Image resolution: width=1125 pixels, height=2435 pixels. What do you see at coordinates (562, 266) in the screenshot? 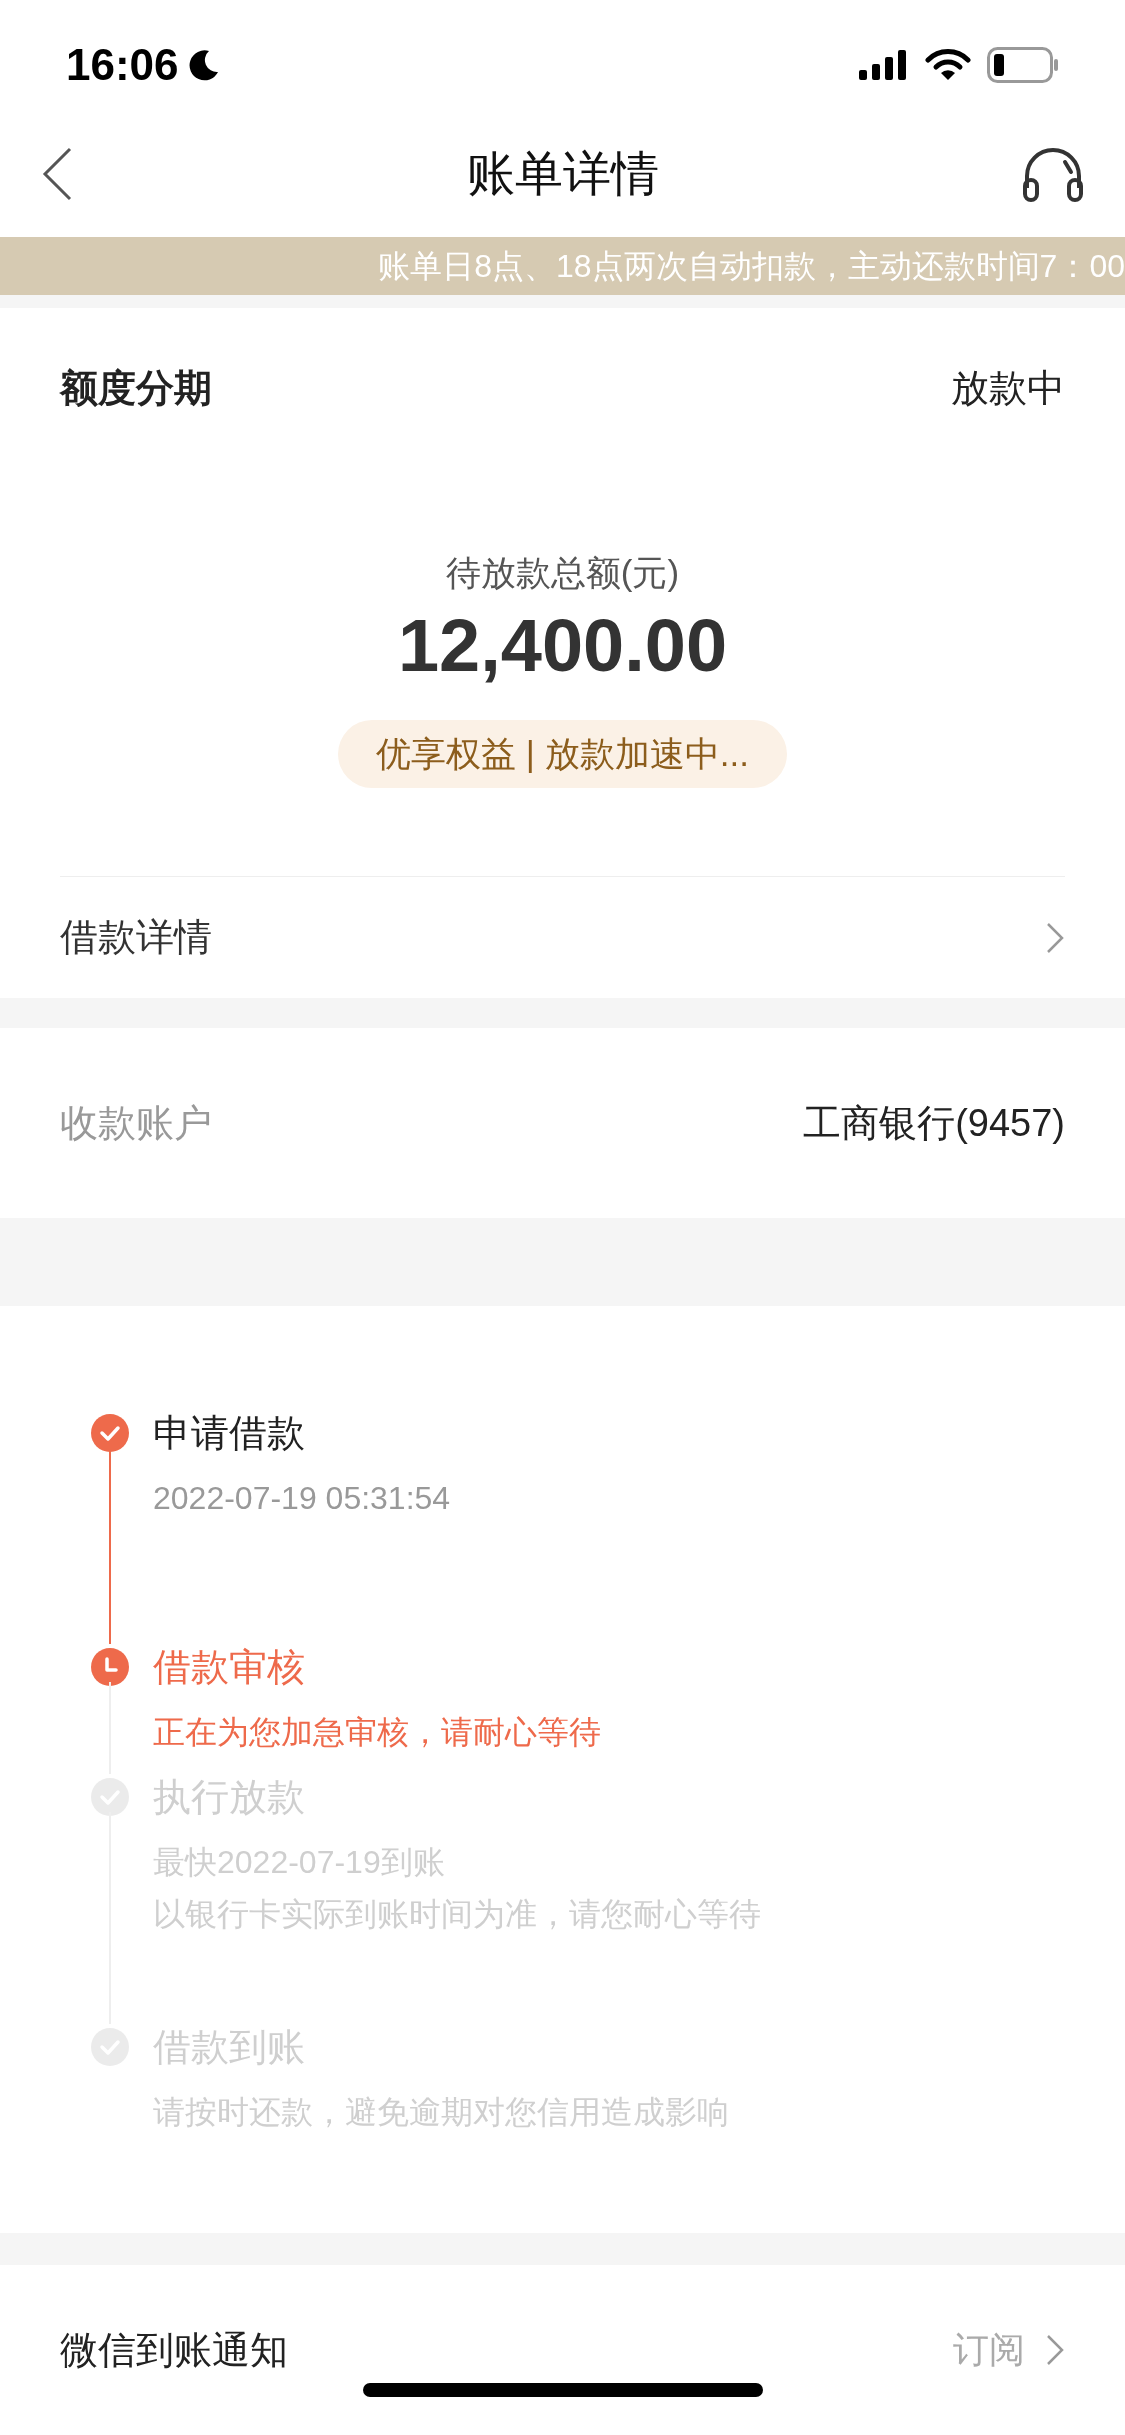
I see `notice-banner: 账单日8点、18点两次自动扣款，主动还款时间7：00` at bounding box center [562, 266].